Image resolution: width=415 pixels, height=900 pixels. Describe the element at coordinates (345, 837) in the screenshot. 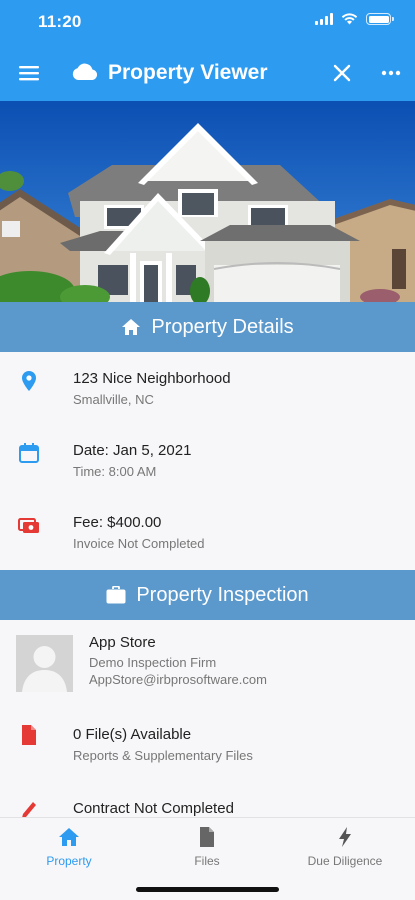

I see `bolt-icon` at that location.